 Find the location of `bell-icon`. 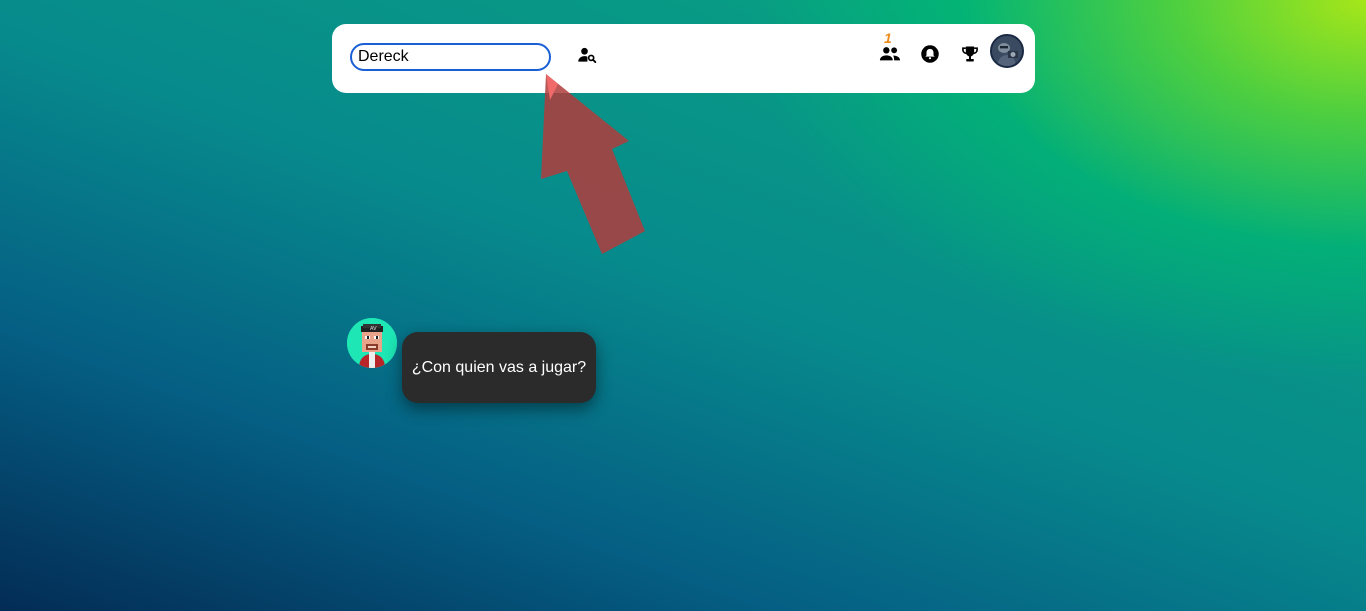

bell-icon is located at coordinates (930, 54).